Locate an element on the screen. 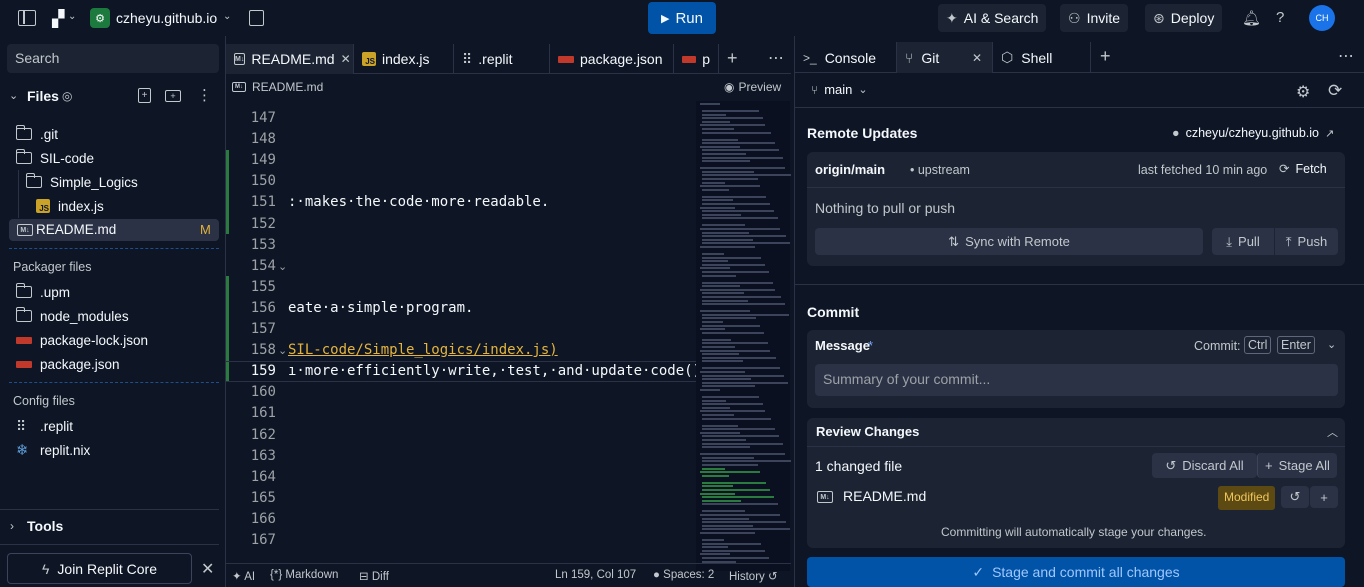 Image resolution: width=1364 pixels, height=587 pixels. tree-item-index-js: JS index.js is located at coordinates (70, 206).